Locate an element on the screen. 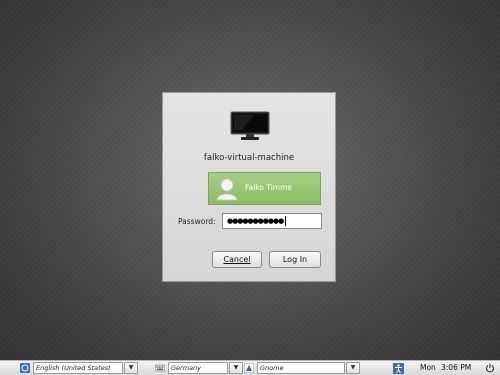 This screenshot has width=500, height=375. language-icon is located at coordinates (25, 368).